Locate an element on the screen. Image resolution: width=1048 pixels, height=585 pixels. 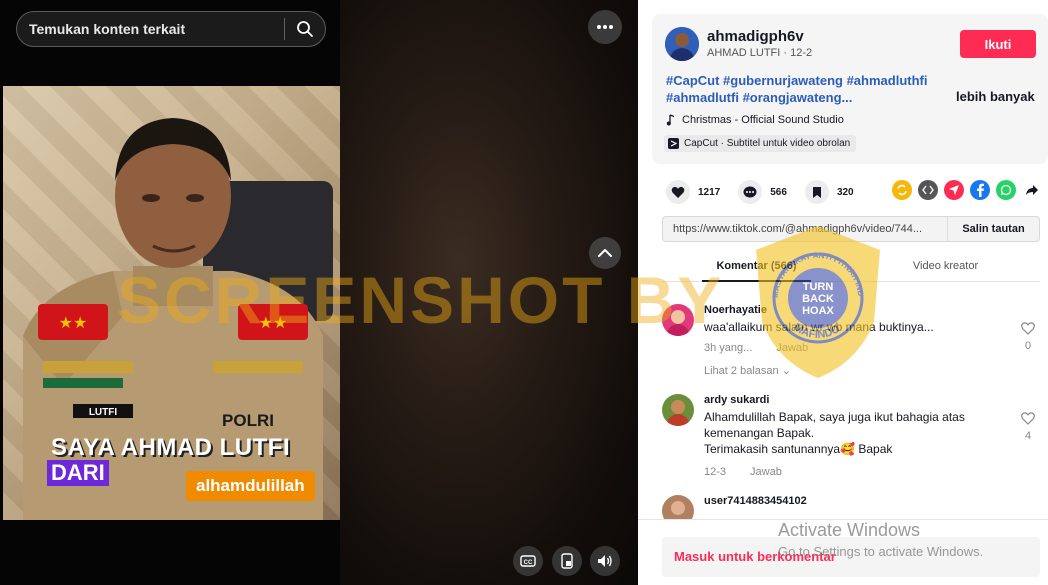
comment-text-line: kemenangan Bapak. is located at coordinates (759, 433).